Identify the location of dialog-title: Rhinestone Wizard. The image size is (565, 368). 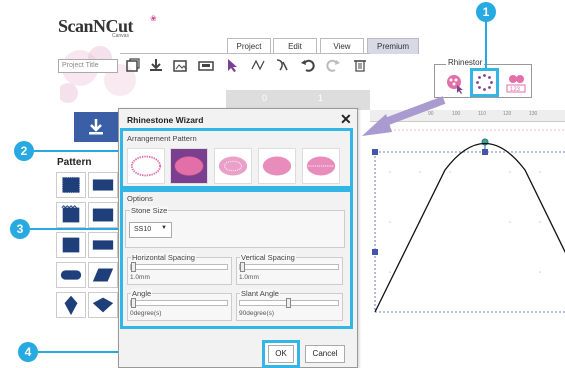
(165, 120).